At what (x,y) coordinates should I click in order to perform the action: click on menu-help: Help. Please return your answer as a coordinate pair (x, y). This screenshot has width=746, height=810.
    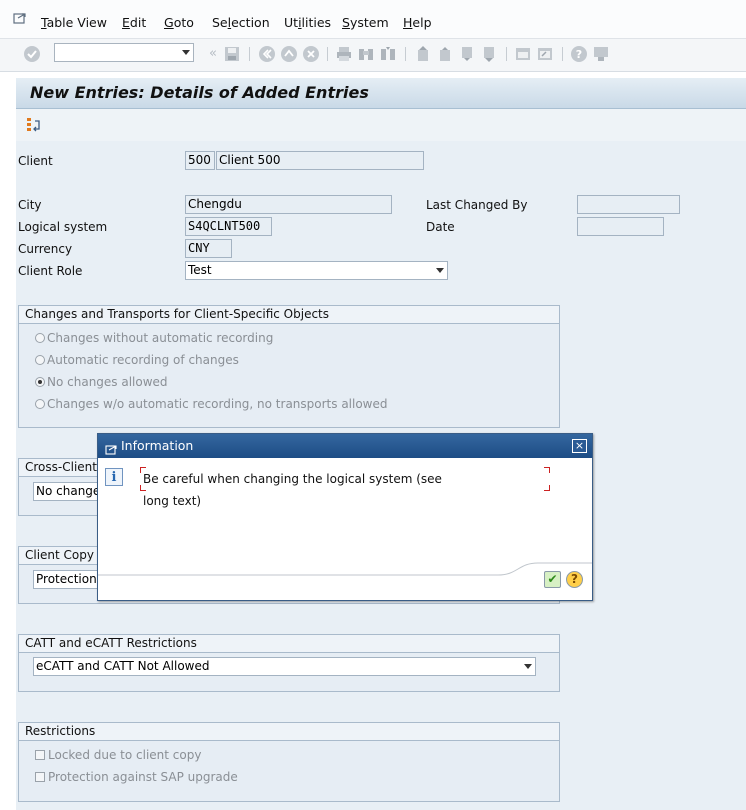
    Looking at the image, I should click on (417, 22).